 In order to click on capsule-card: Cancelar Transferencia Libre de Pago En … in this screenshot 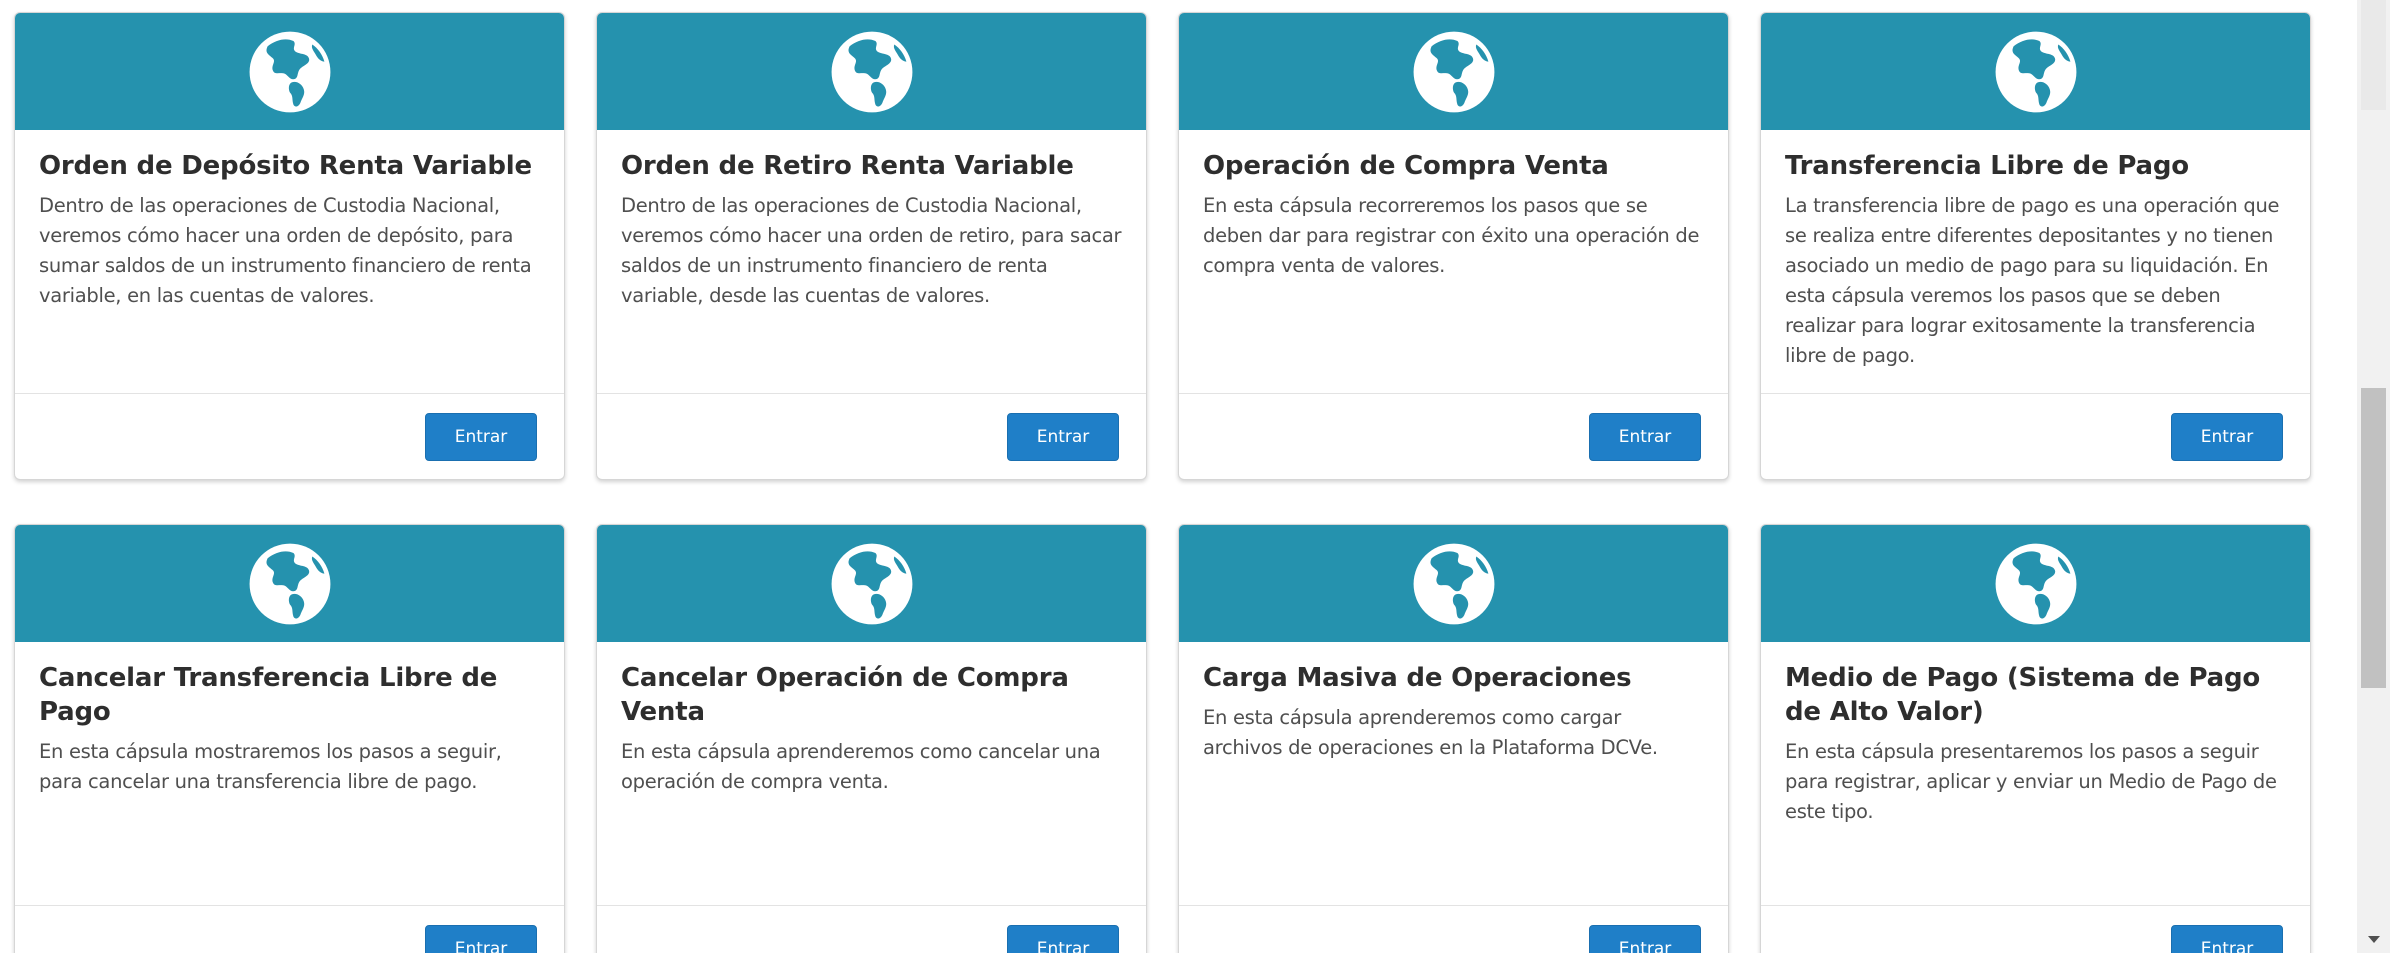, I will do `click(289, 738)`.